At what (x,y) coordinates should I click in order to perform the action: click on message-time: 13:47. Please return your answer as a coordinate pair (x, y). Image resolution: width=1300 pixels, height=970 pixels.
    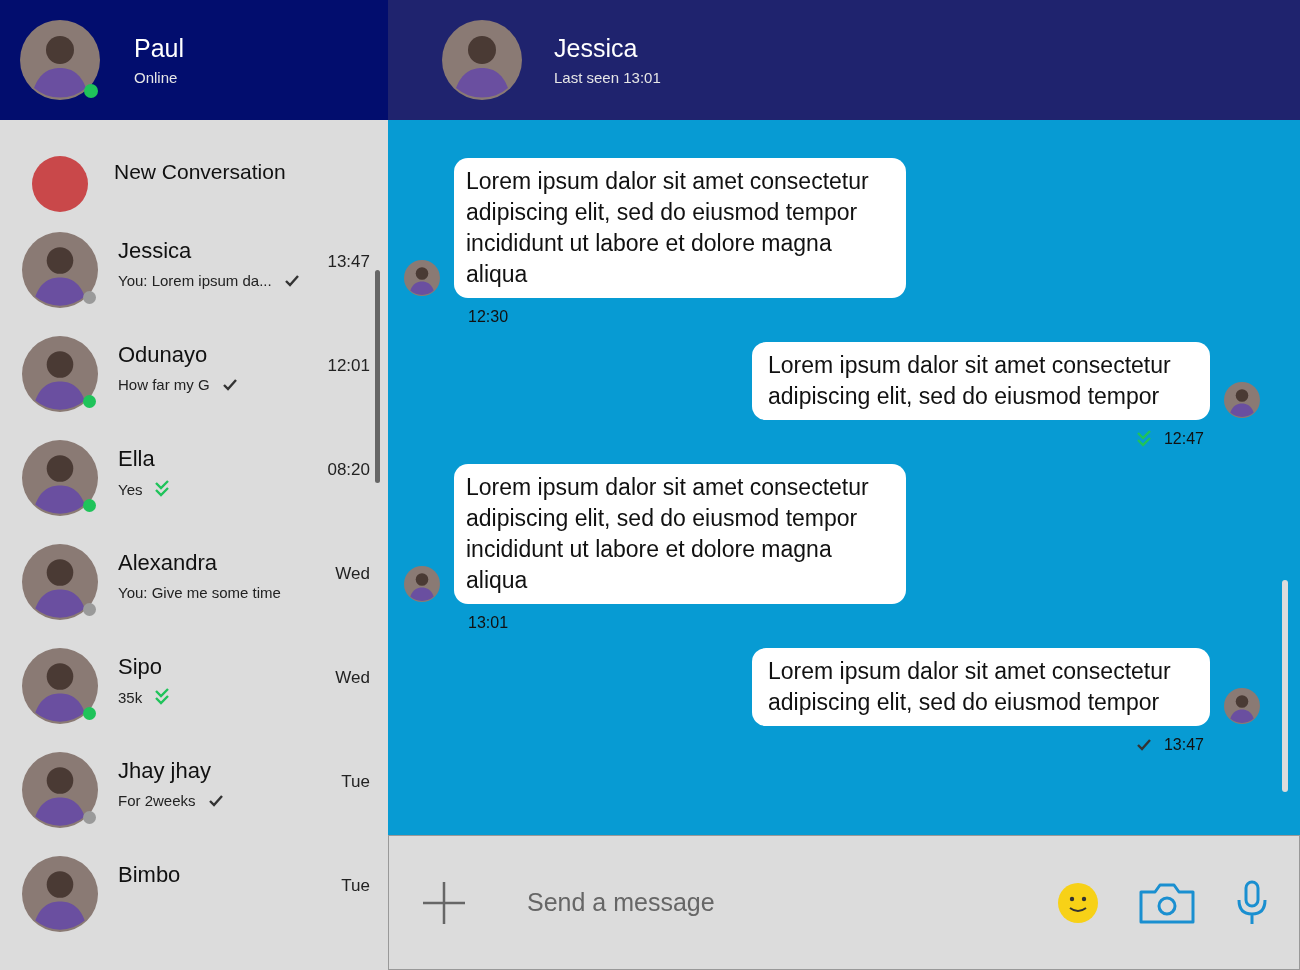
    Looking at the image, I should click on (1183, 745).